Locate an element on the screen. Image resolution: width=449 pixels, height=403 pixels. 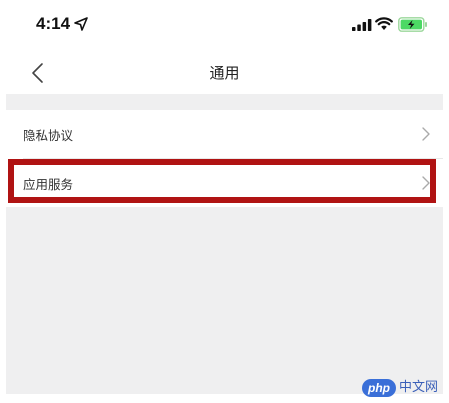
navigation-bar: 通用 is located at coordinates (224, 72).